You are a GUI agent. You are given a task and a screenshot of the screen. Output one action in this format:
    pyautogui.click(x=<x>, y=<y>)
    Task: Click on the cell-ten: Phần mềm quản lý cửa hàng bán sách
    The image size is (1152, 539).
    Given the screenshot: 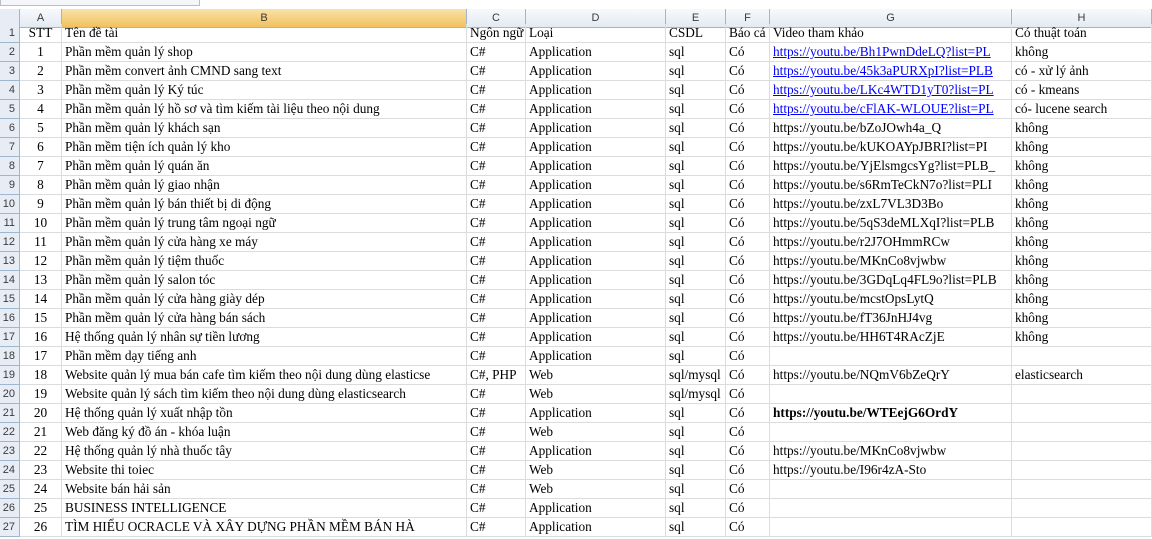 What is the action you would take?
    pyautogui.click(x=264, y=318)
    